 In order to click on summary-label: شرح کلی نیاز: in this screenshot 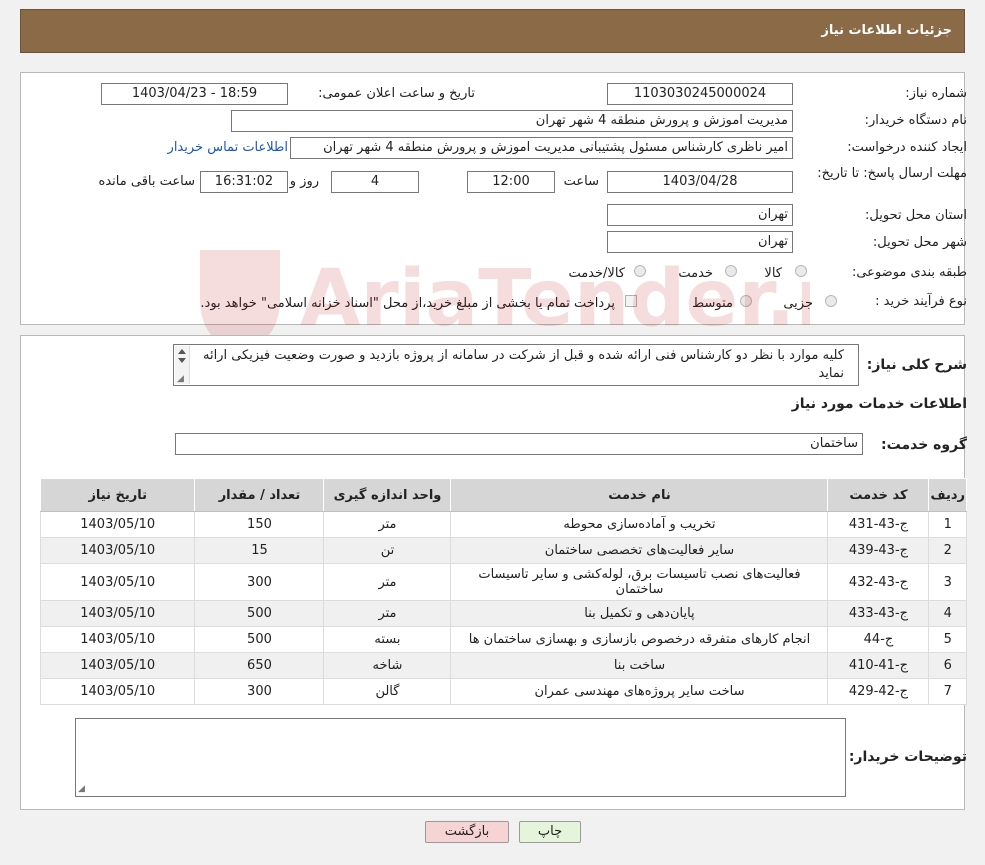, I will do `click(916, 365)`.